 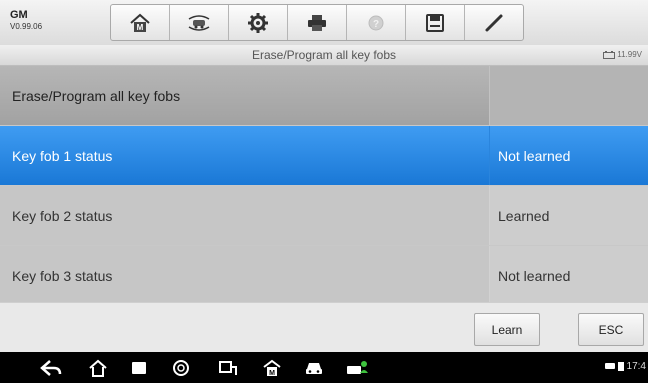 I want to click on save-icon, so click(x=435, y=22).